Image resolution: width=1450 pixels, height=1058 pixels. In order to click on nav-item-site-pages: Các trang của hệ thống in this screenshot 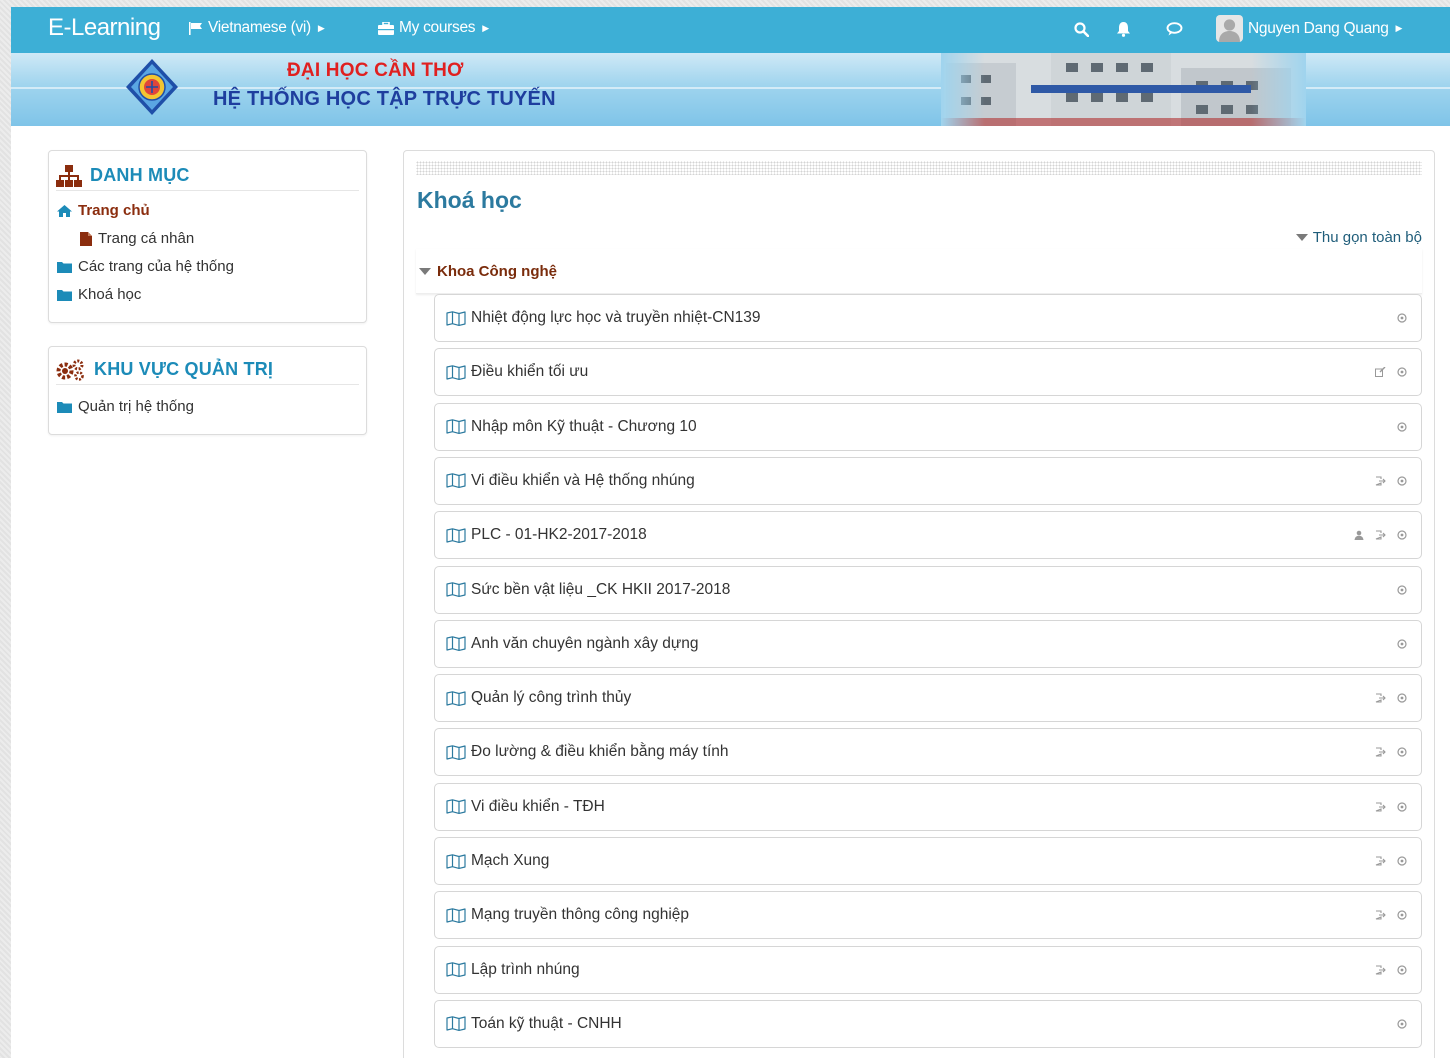, I will do `click(145, 266)`.